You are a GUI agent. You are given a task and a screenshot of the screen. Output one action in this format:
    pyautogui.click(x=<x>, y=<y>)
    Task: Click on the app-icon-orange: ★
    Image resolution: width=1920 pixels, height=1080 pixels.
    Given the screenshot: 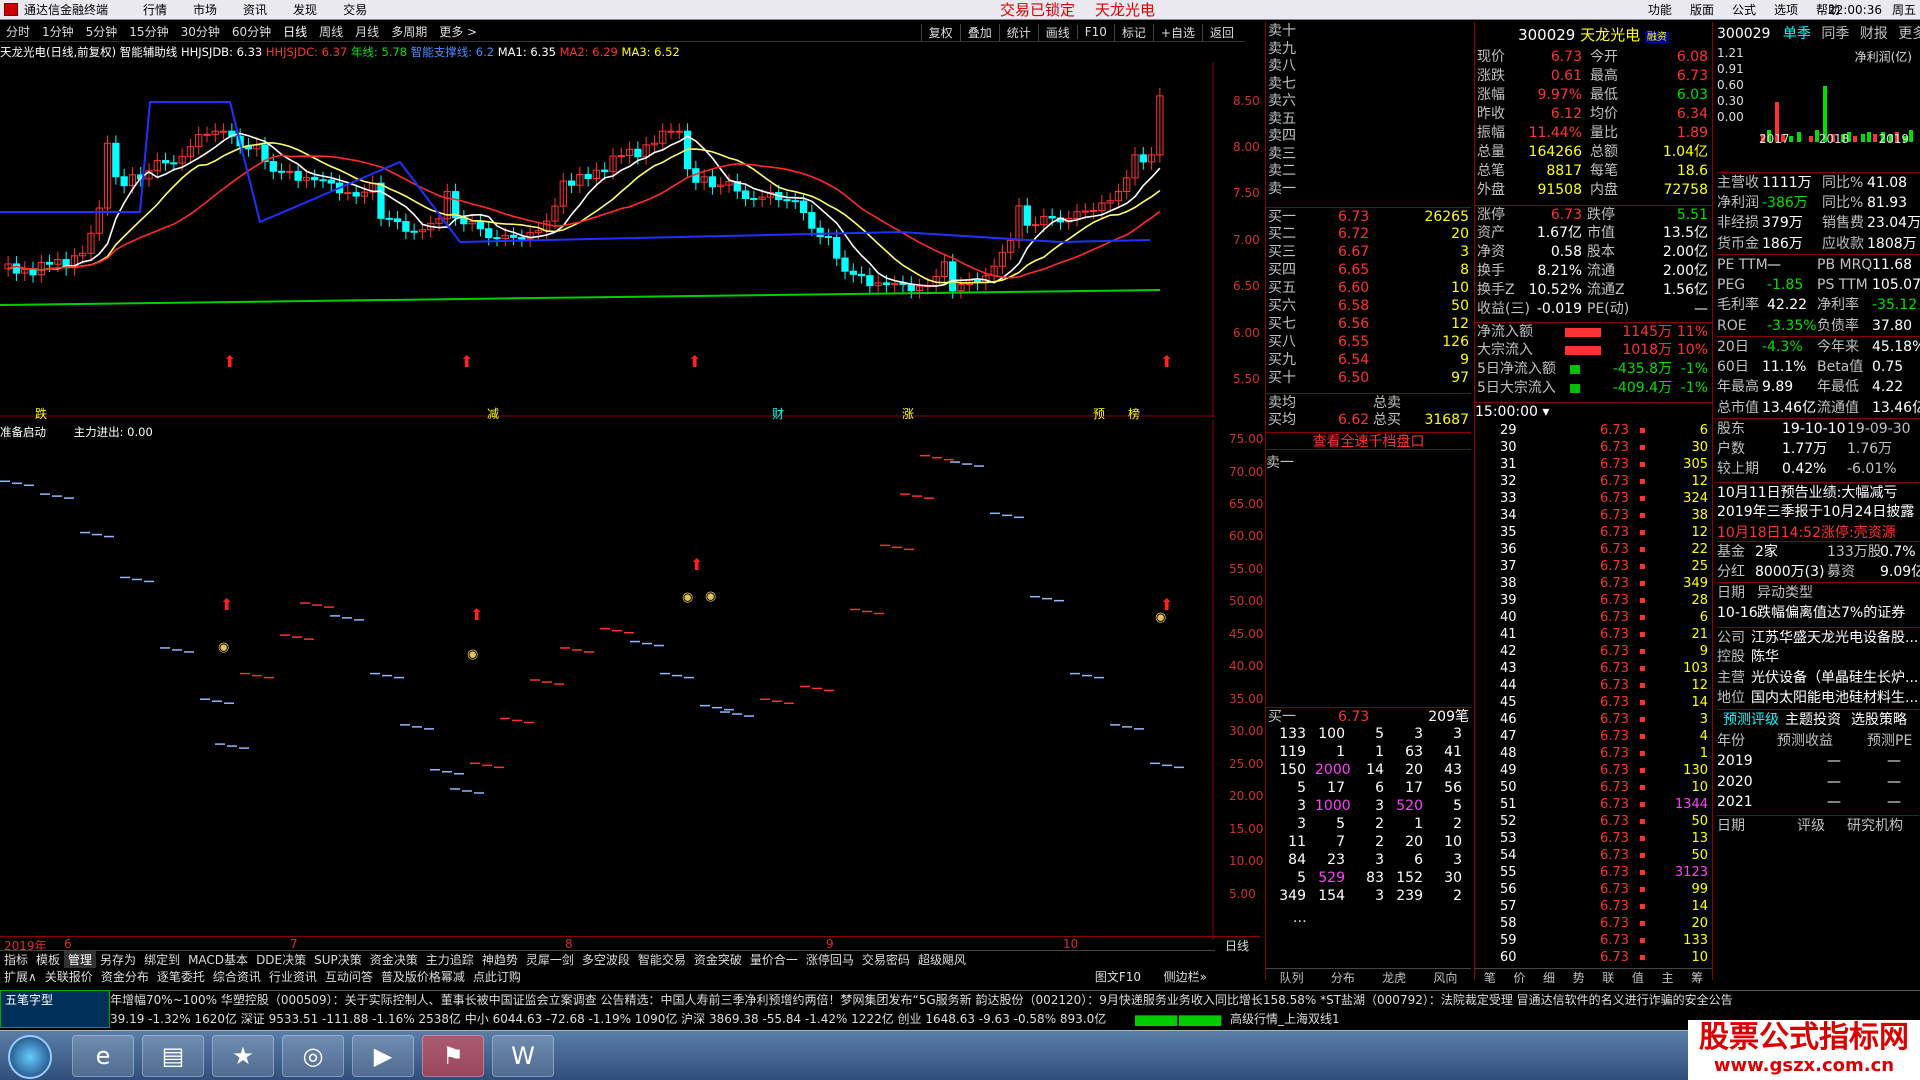 What is the action you would take?
    pyautogui.click(x=243, y=1056)
    